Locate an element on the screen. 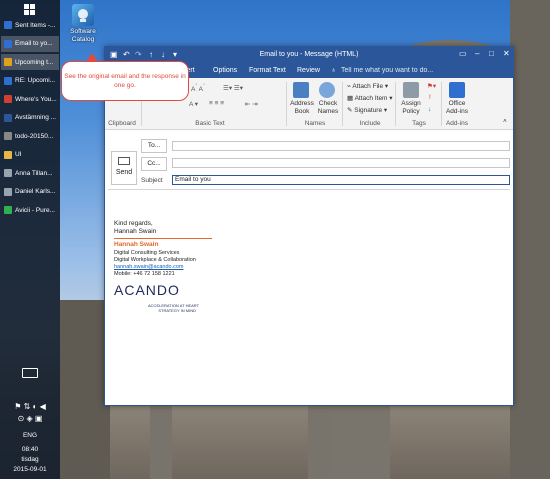 Image resolution: width=550 pixels, height=479 pixels. assign-policy-icon is located at coordinates (411, 90).